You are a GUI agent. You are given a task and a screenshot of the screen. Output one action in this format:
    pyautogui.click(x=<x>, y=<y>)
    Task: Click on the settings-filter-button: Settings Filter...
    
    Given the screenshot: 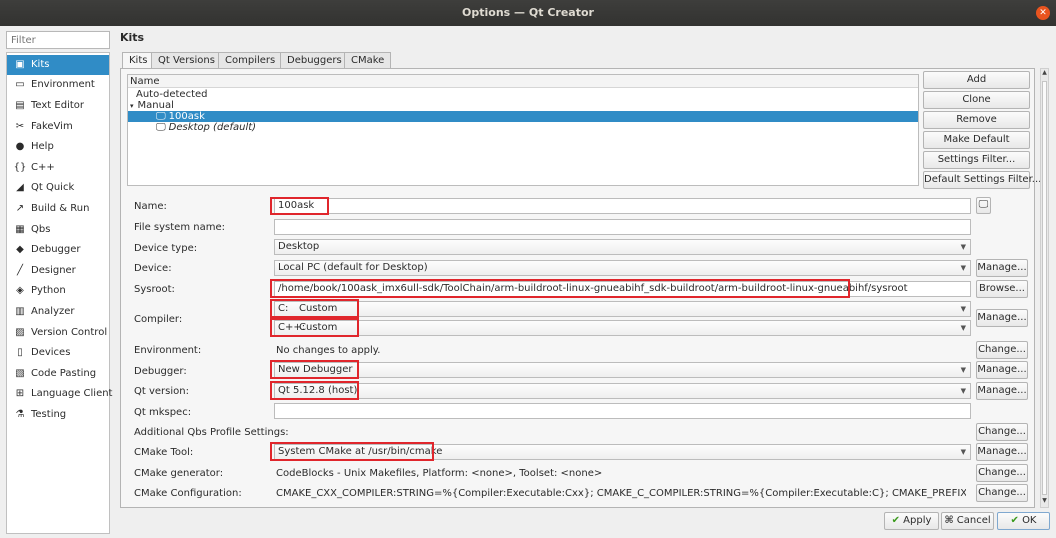 What is the action you would take?
    pyautogui.click(x=976, y=160)
    